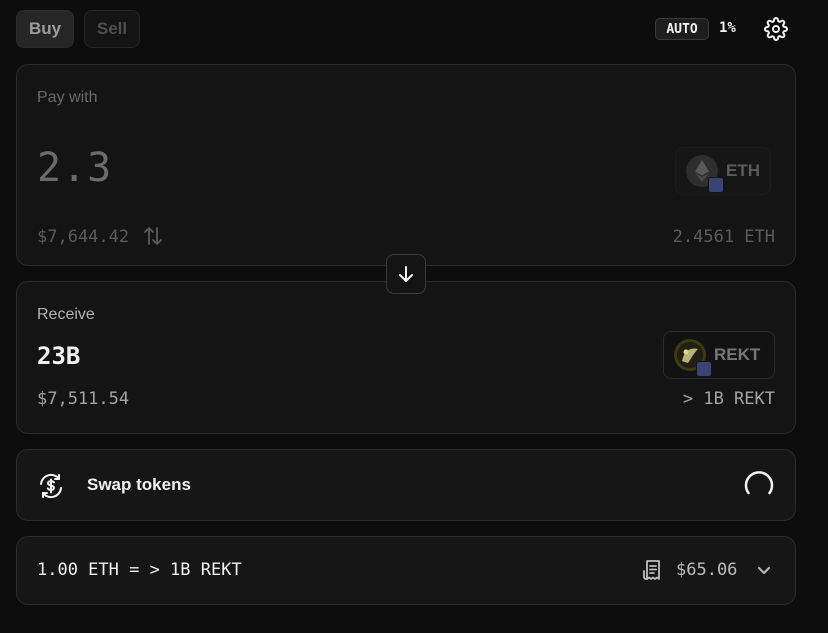 This screenshot has width=828, height=633. I want to click on swap-tokens-button: Swap tokens, so click(406, 485).